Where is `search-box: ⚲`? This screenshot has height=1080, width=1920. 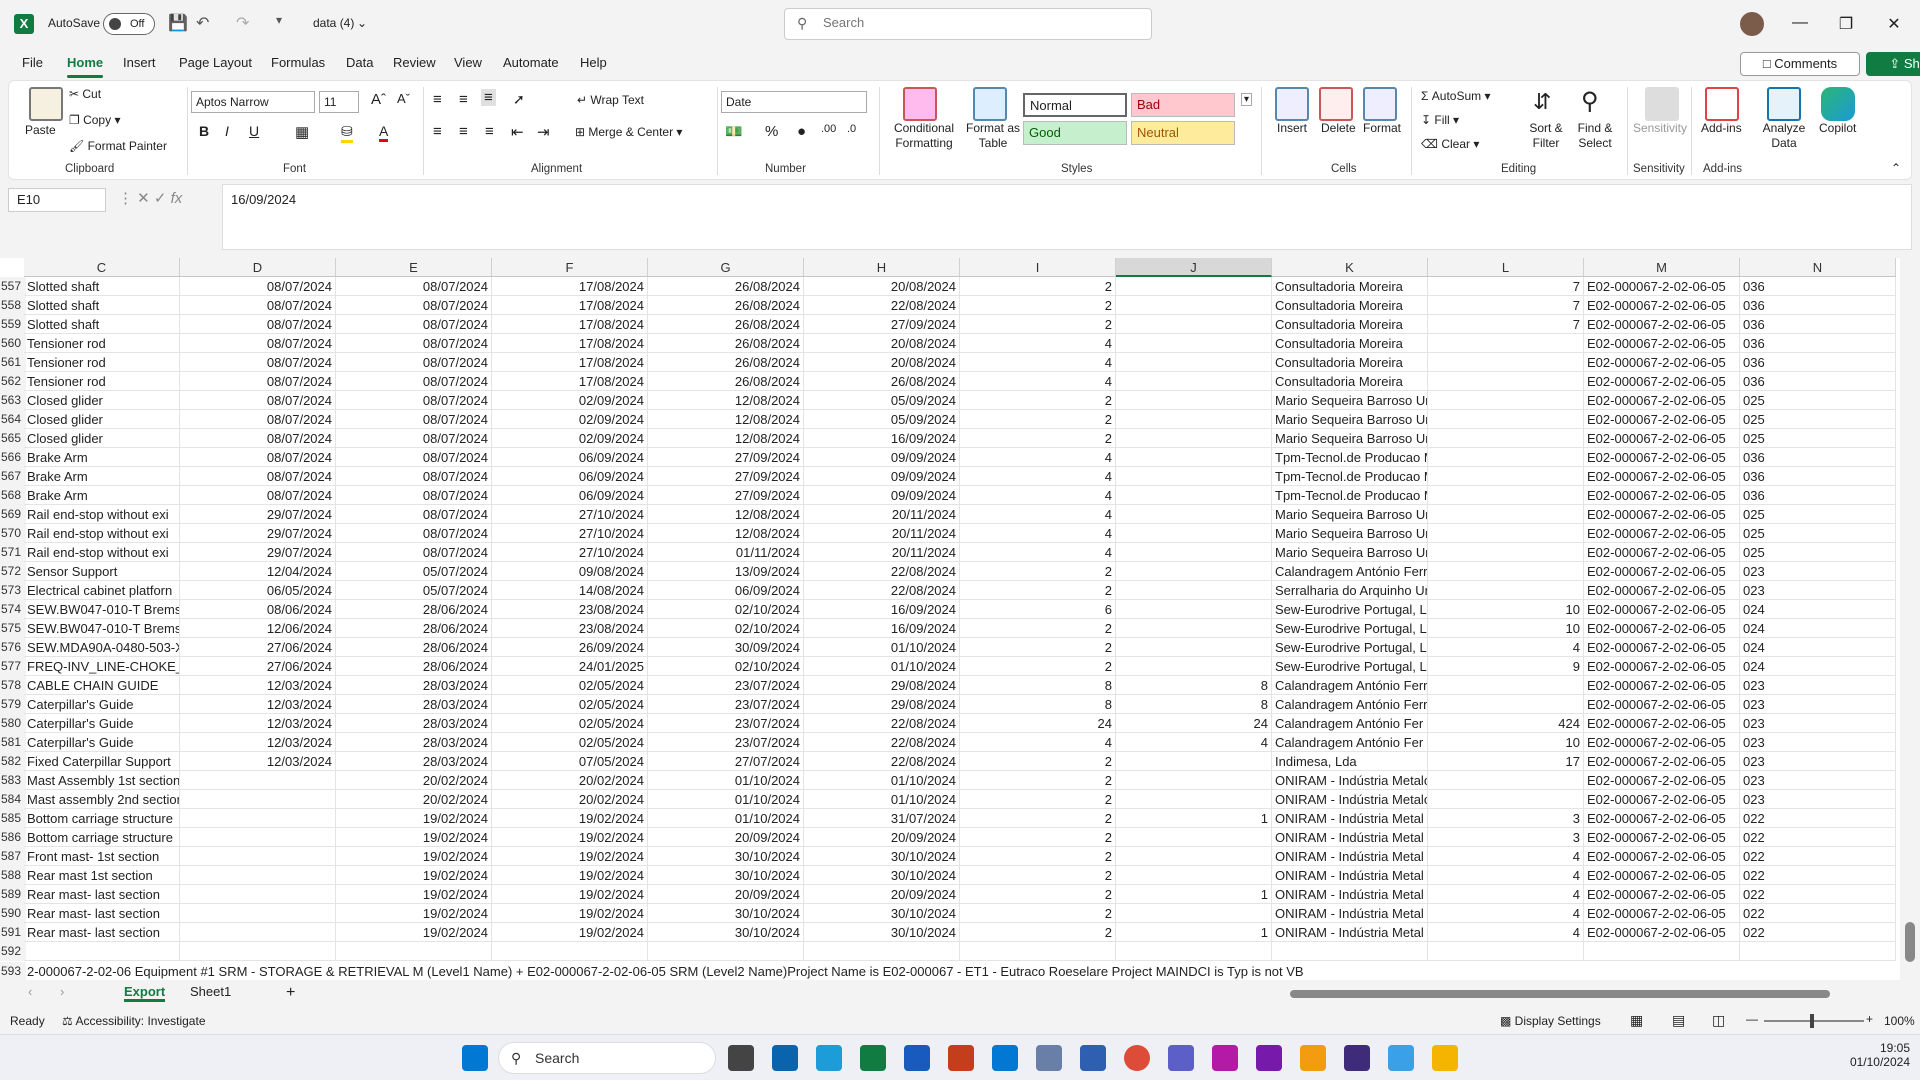
search-box: ⚲ is located at coordinates (968, 24).